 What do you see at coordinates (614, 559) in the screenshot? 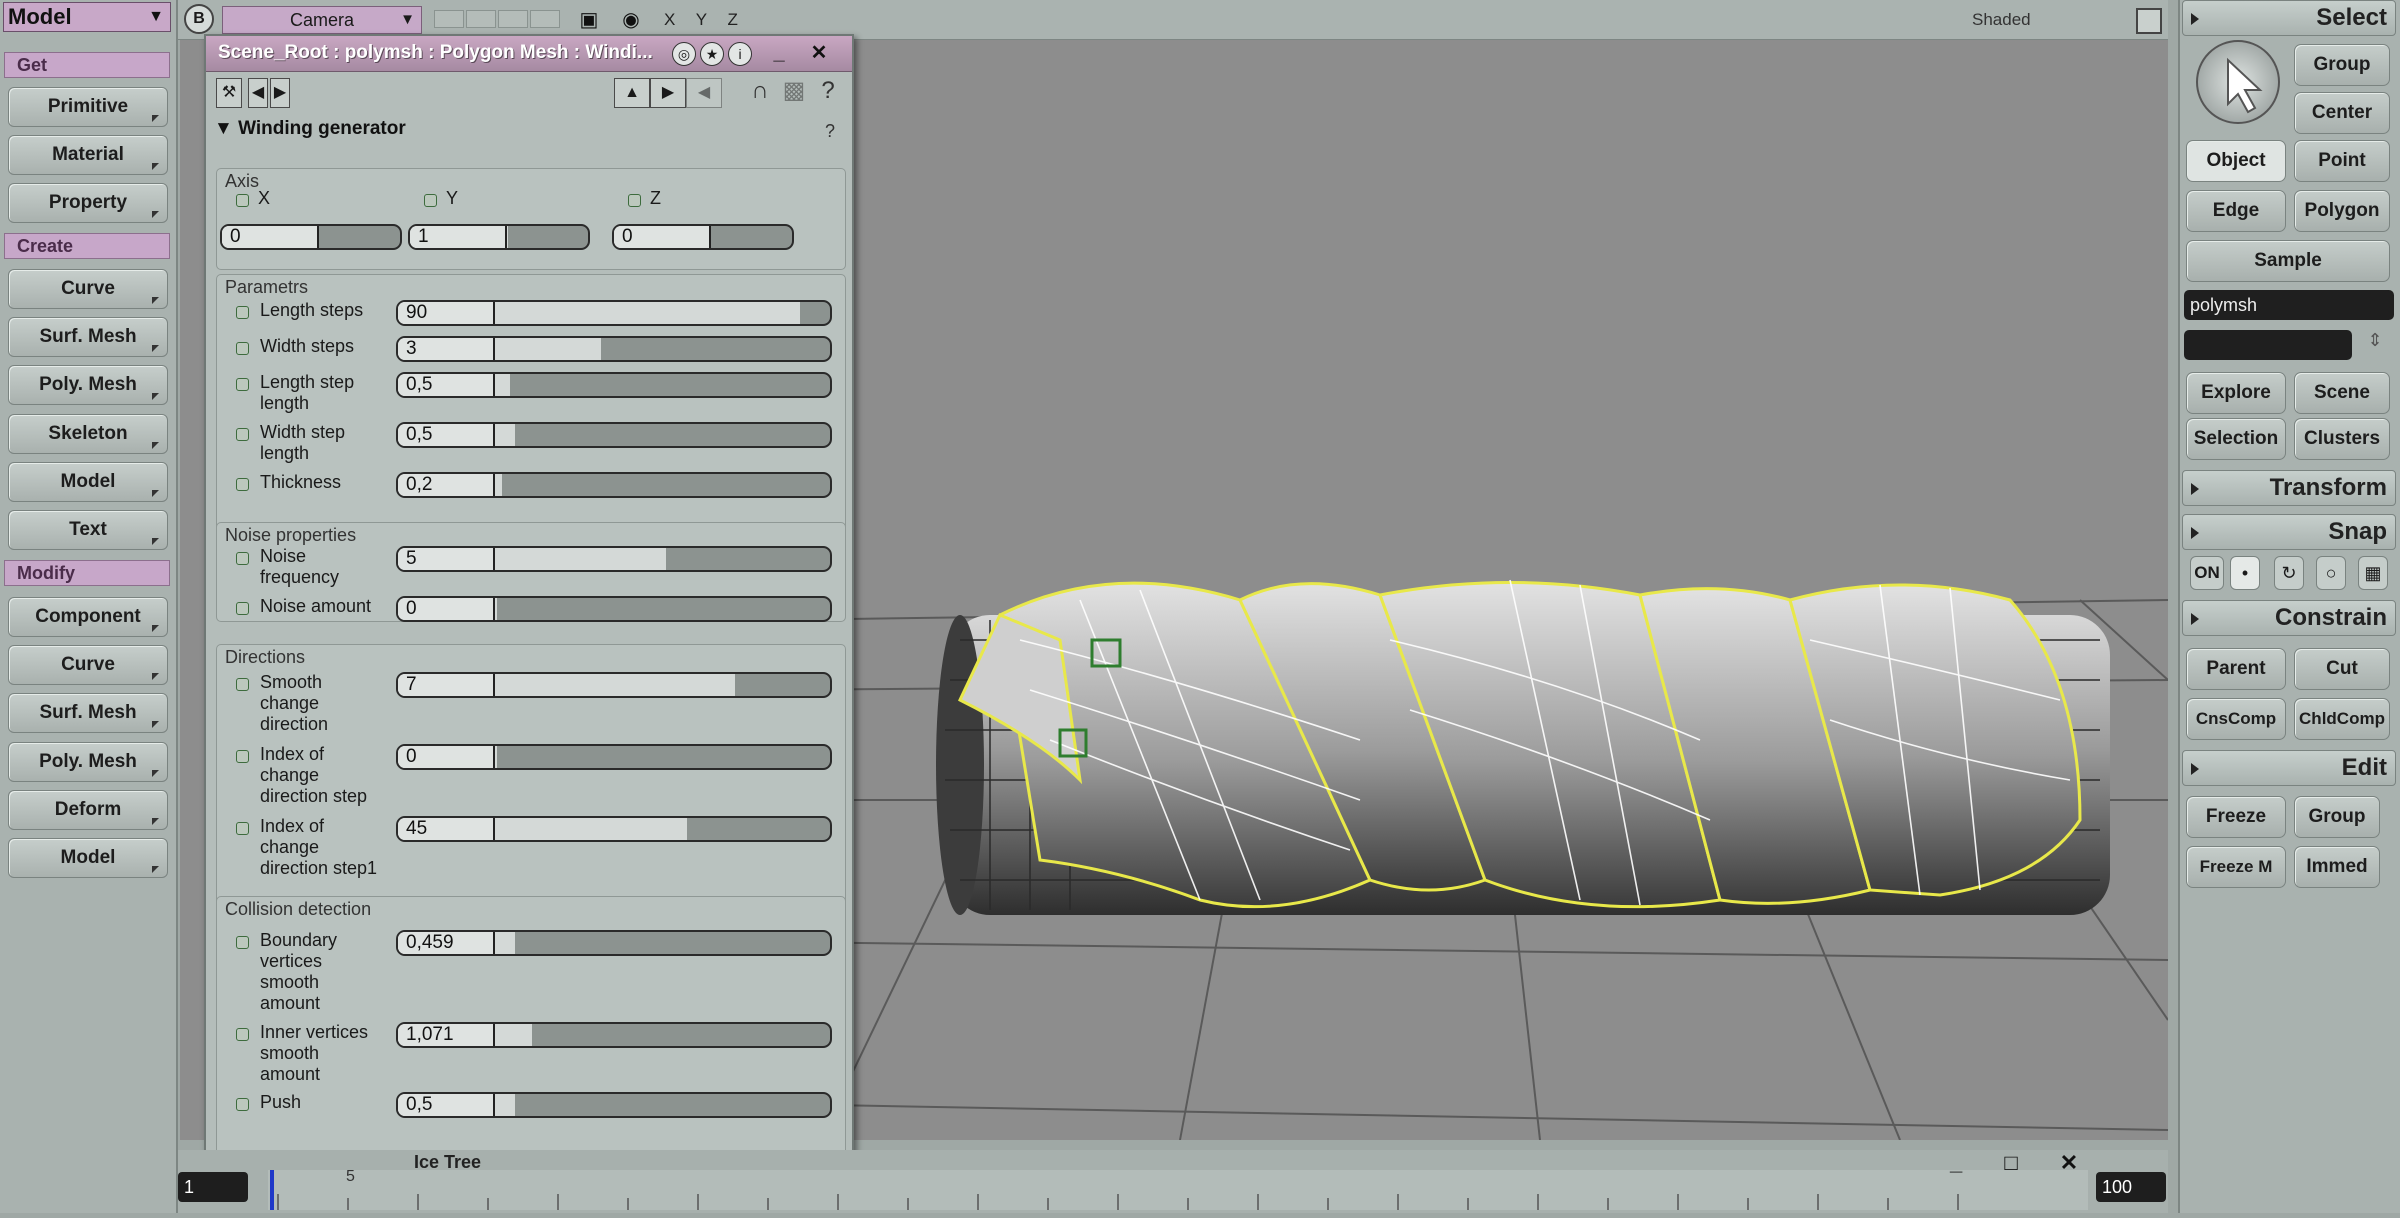
I see `noise-slider: 5` at bounding box center [614, 559].